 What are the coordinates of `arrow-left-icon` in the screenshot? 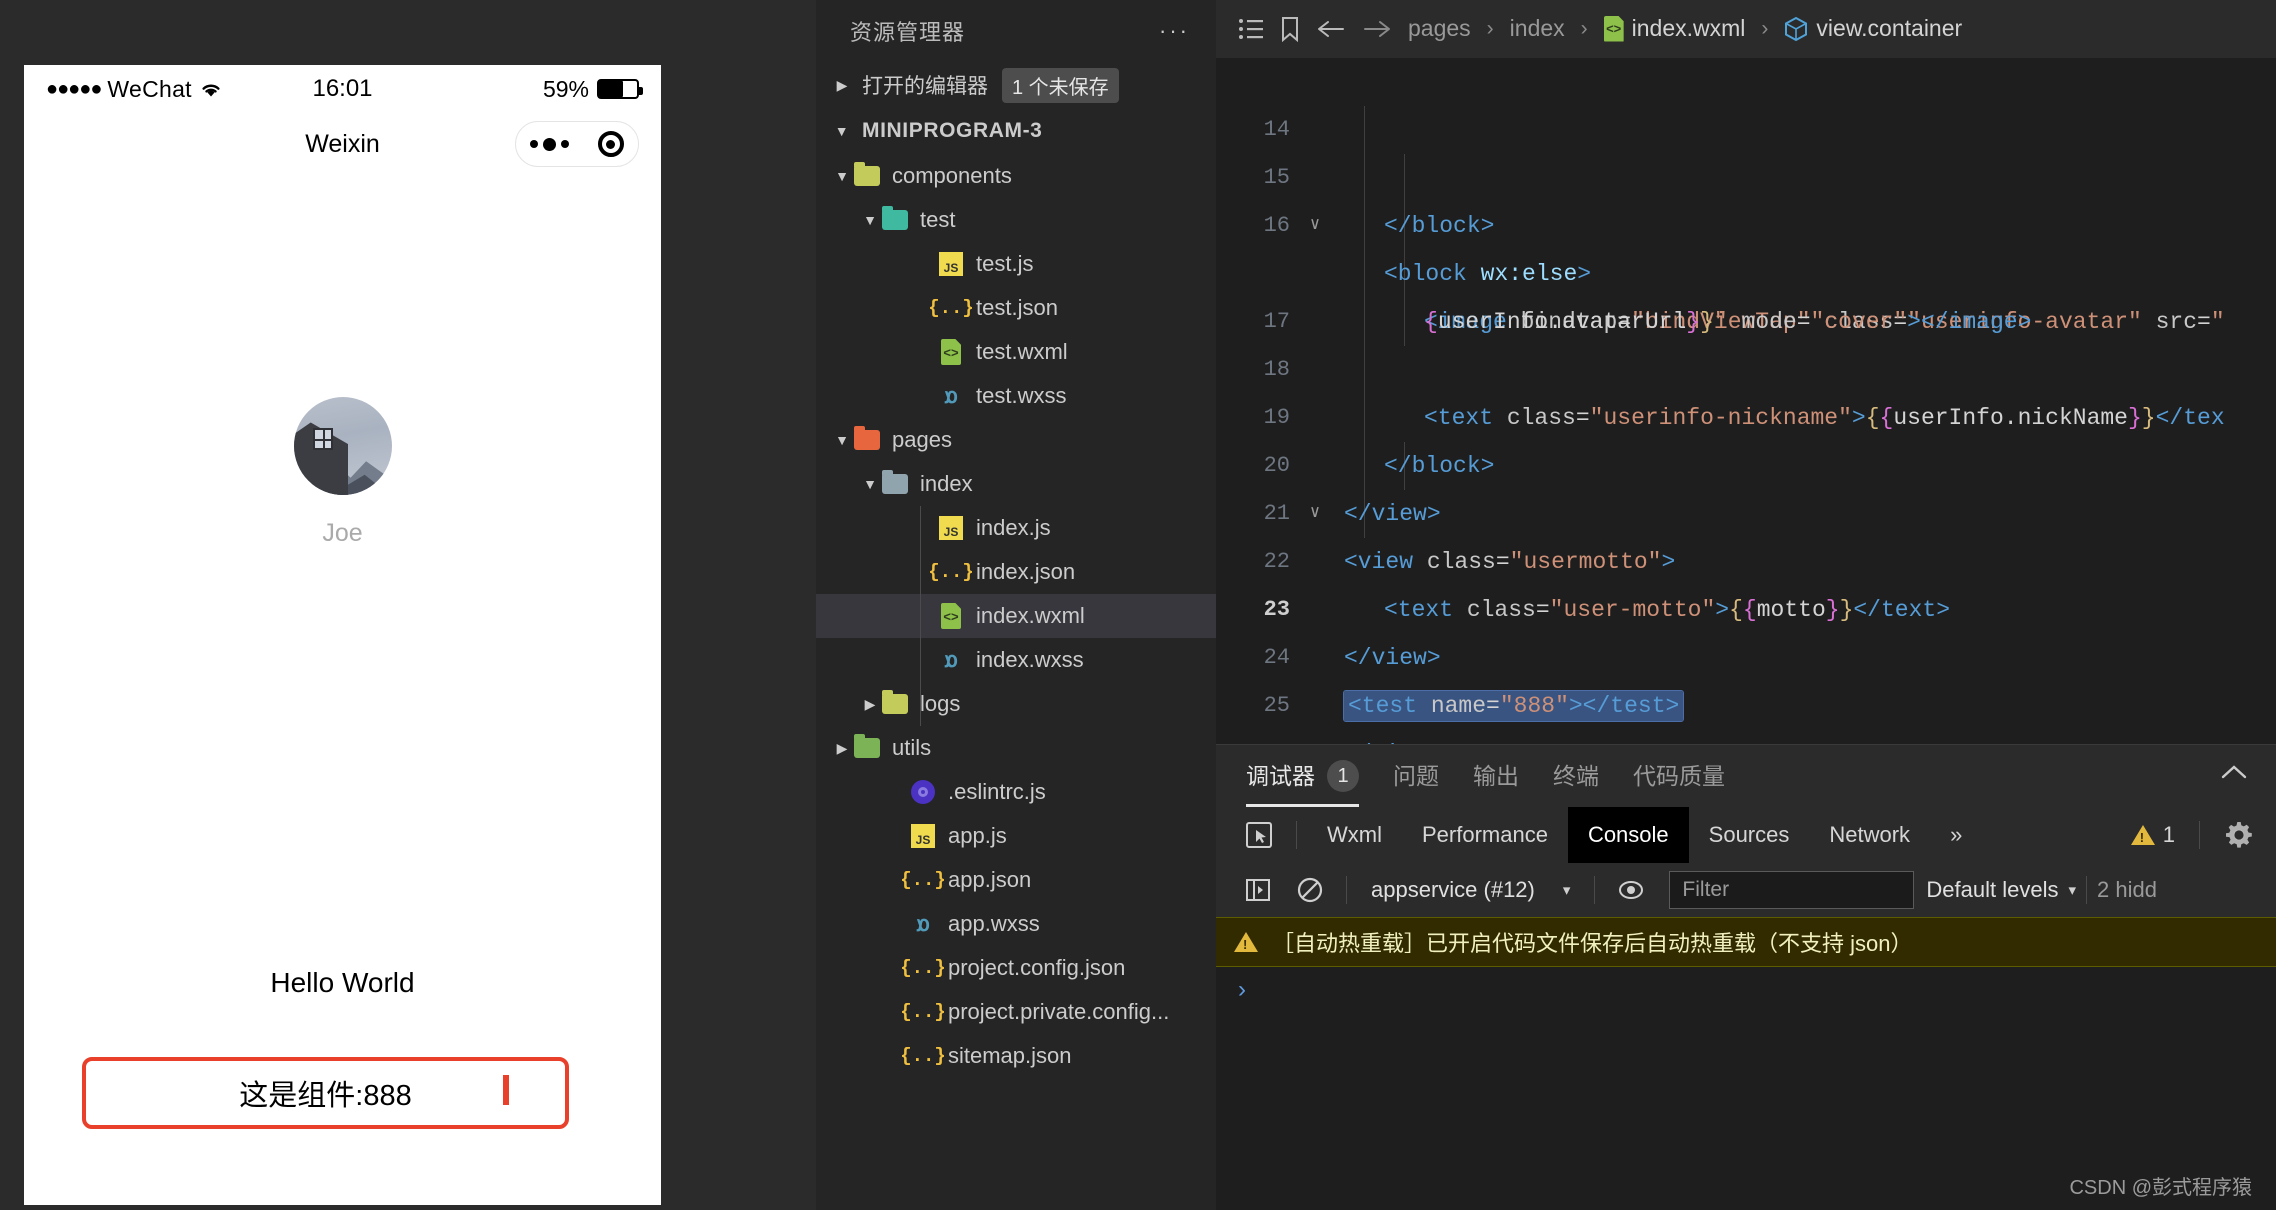 It's located at (1331, 29).